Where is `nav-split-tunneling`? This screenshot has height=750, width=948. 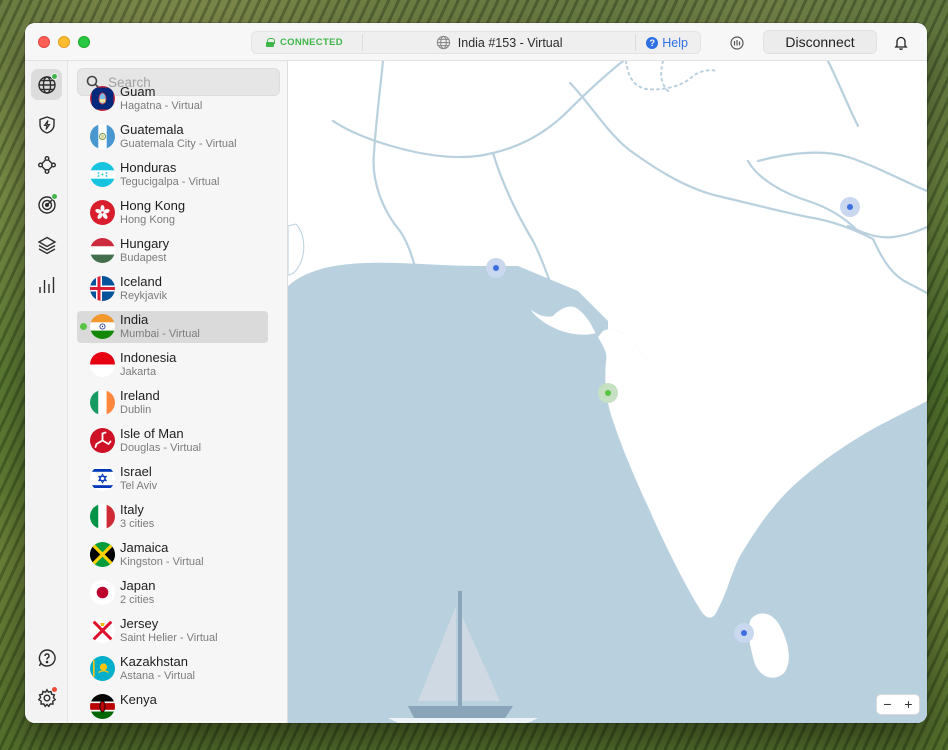
nav-split-tunneling is located at coordinates (46, 244).